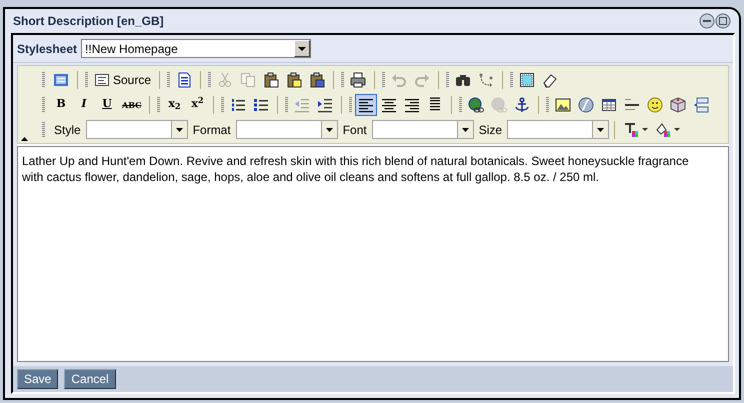  Describe the element at coordinates (678, 104) in the screenshot. I see `cube-icon` at that location.